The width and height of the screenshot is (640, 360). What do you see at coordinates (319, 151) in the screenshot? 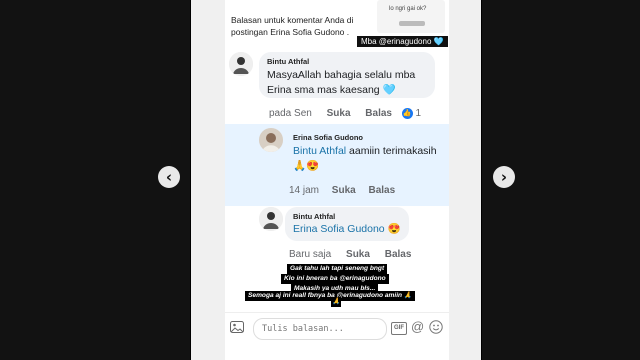
I see `mention-link: Bintu Athfal` at bounding box center [319, 151].